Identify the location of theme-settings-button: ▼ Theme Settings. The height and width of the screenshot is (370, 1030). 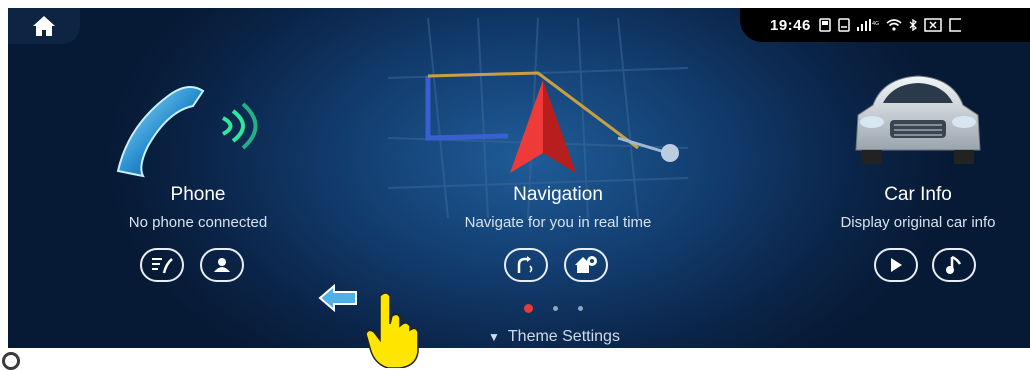
(554, 337).